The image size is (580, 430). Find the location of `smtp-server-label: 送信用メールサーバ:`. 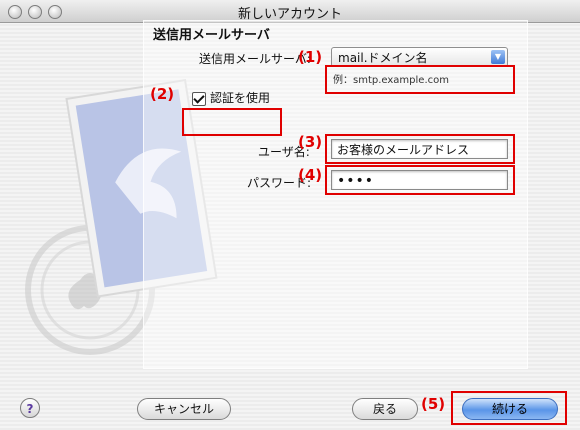

smtp-server-label: 送信用メールサーバ: is located at coordinates (255, 59).